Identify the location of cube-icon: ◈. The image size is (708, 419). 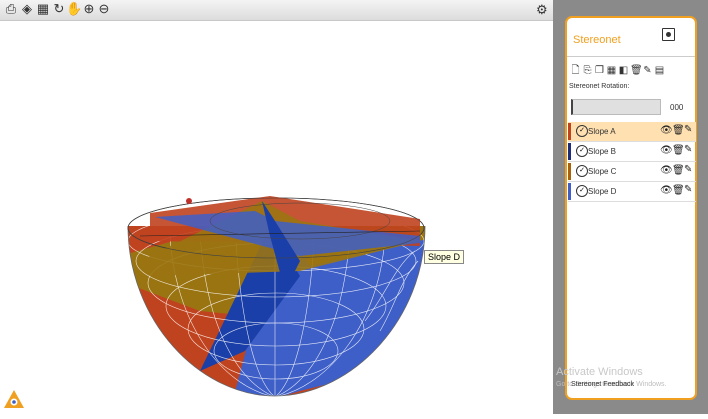
(27, 9).